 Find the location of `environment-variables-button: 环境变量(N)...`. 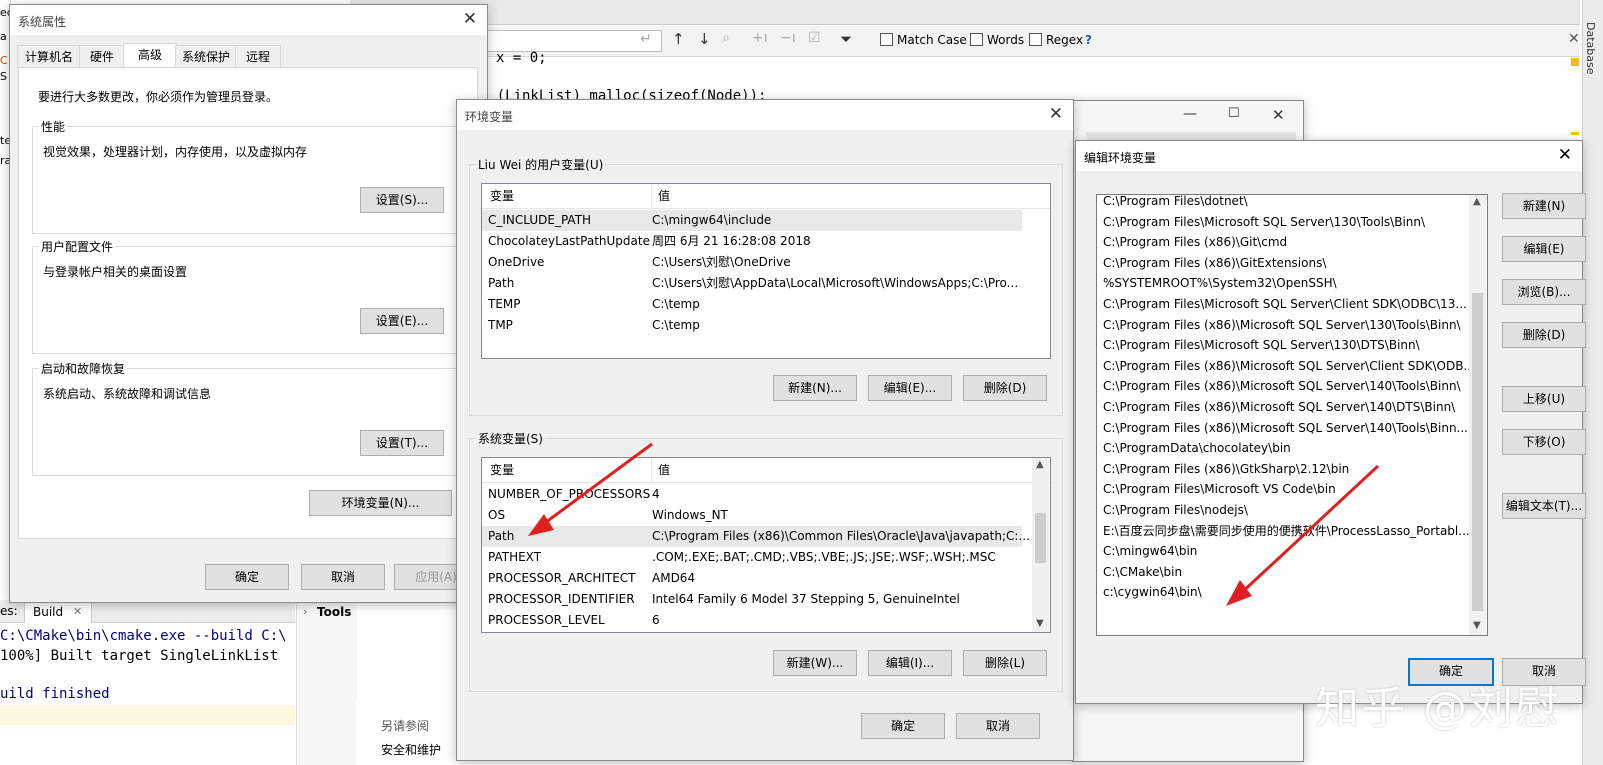

environment-variables-button: 环境变量(N)... is located at coordinates (380, 503).